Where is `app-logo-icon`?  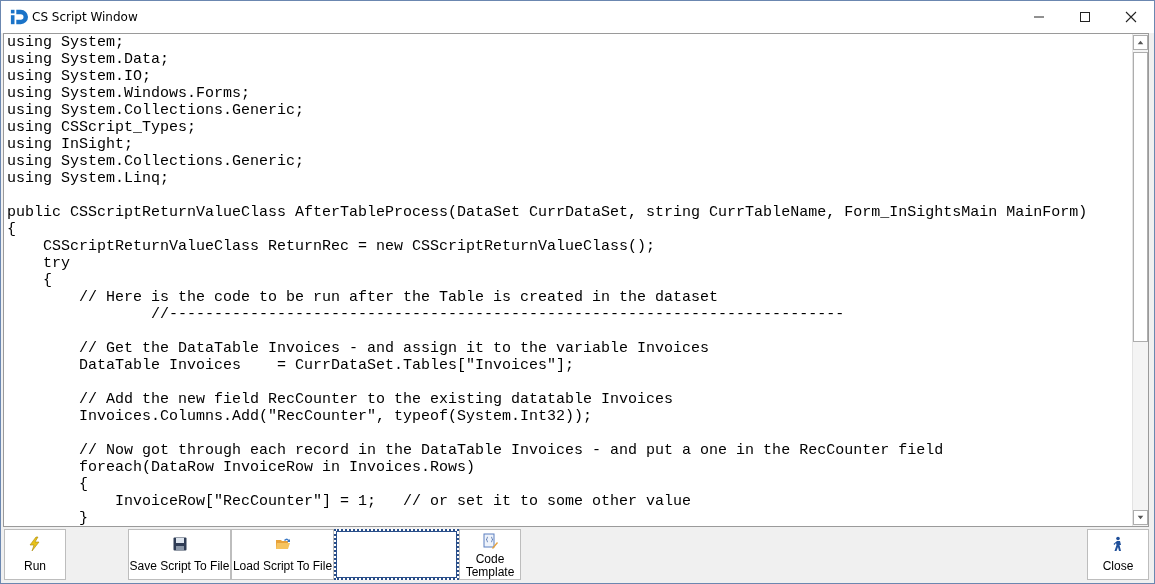
app-logo-icon is located at coordinates (19, 17).